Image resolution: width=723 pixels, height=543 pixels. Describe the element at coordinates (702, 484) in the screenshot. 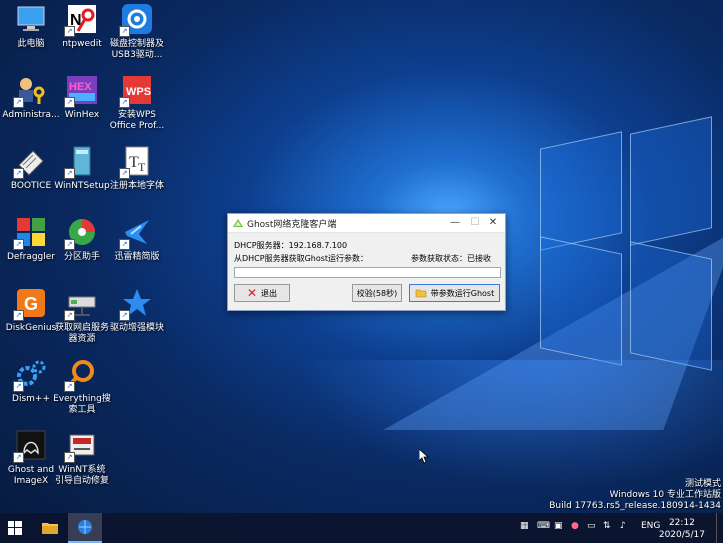

I see `watermark-line1: 测试模式` at that location.